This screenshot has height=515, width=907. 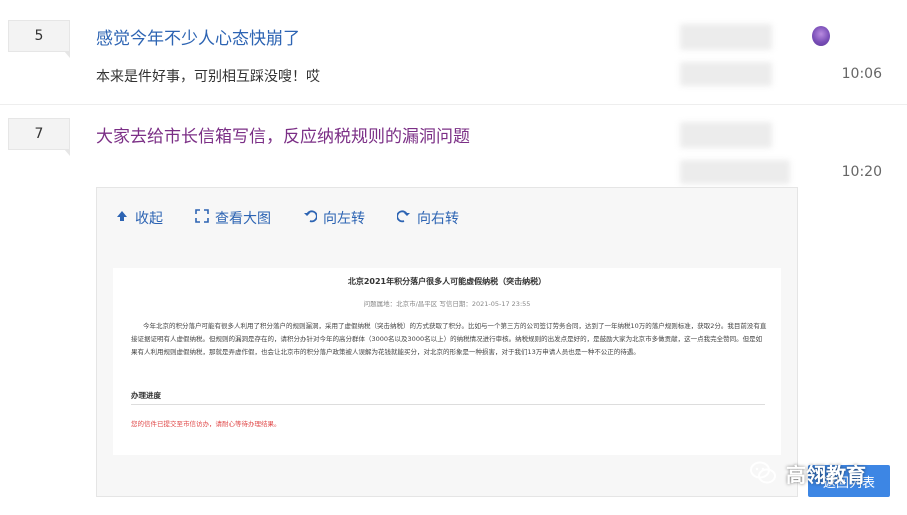 What do you see at coordinates (149, 219) in the screenshot?
I see `collapse-label: 收起` at bounding box center [149, 219].